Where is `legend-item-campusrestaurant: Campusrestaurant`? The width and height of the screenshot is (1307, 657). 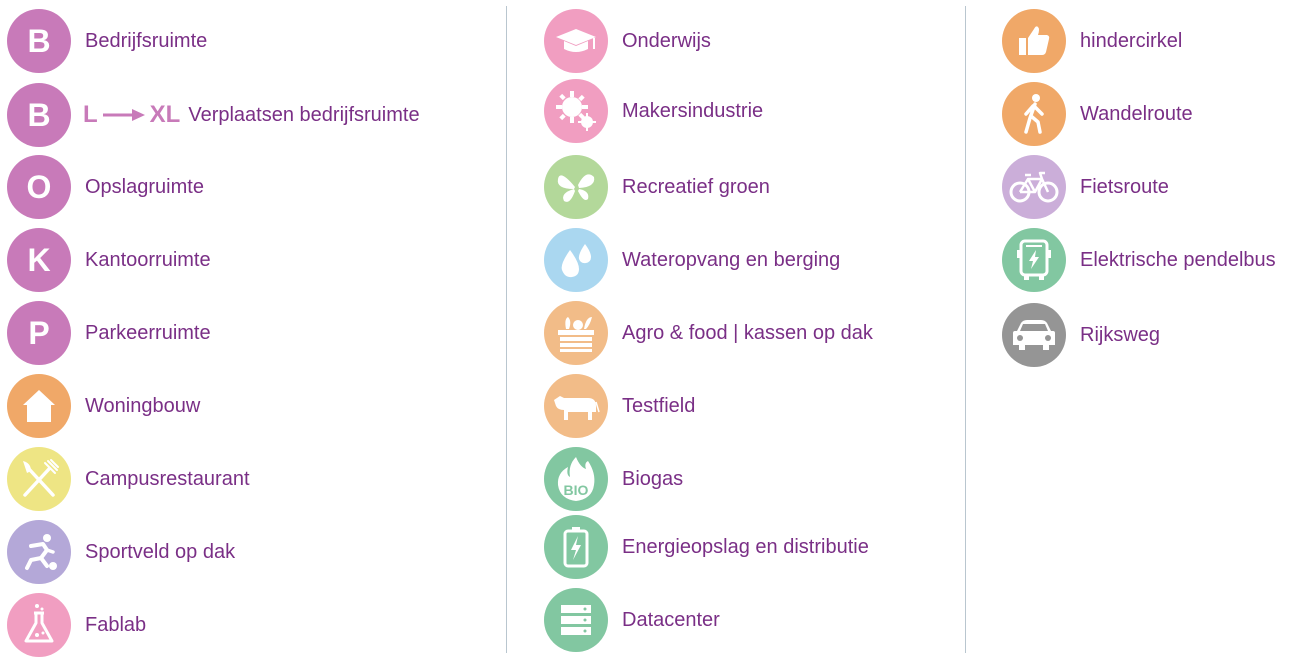 legend-item-campusrestaurant: Campusrestaurant is located at coordinates (128, 479).